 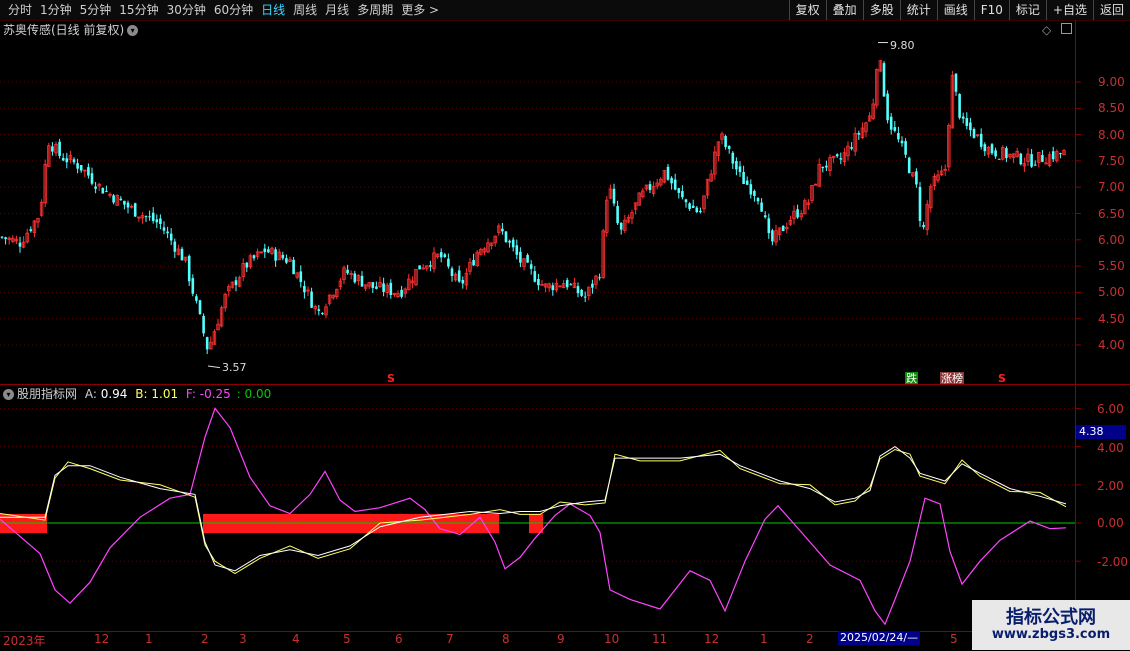 What do you see at coordinates (712, 639) in the screenshot?
I see `time-tick: 12` at bounding box center [712, 639].